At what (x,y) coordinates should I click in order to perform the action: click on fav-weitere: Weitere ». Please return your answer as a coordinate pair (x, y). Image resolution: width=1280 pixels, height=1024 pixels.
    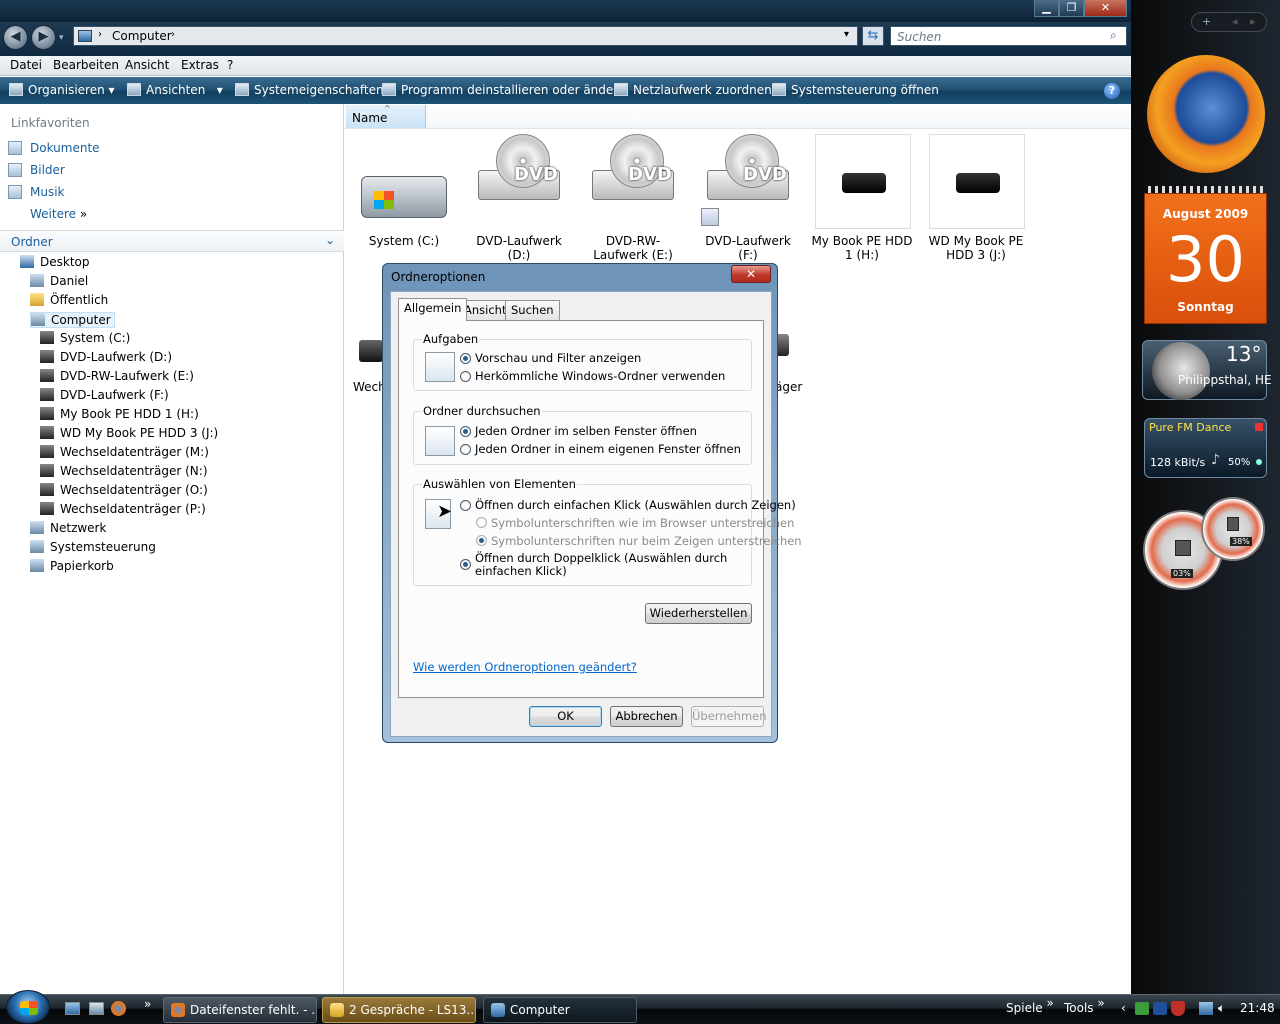
    Looking at the image, I should click on (58, 214).